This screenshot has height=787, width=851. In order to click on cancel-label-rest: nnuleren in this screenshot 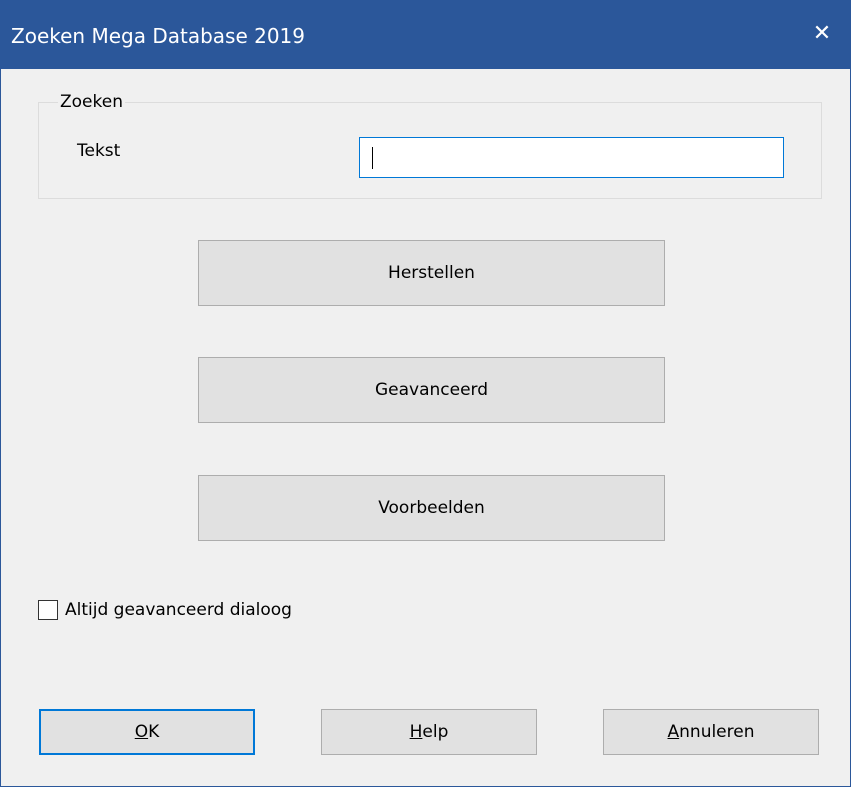, I will do `click(717, 732)`.